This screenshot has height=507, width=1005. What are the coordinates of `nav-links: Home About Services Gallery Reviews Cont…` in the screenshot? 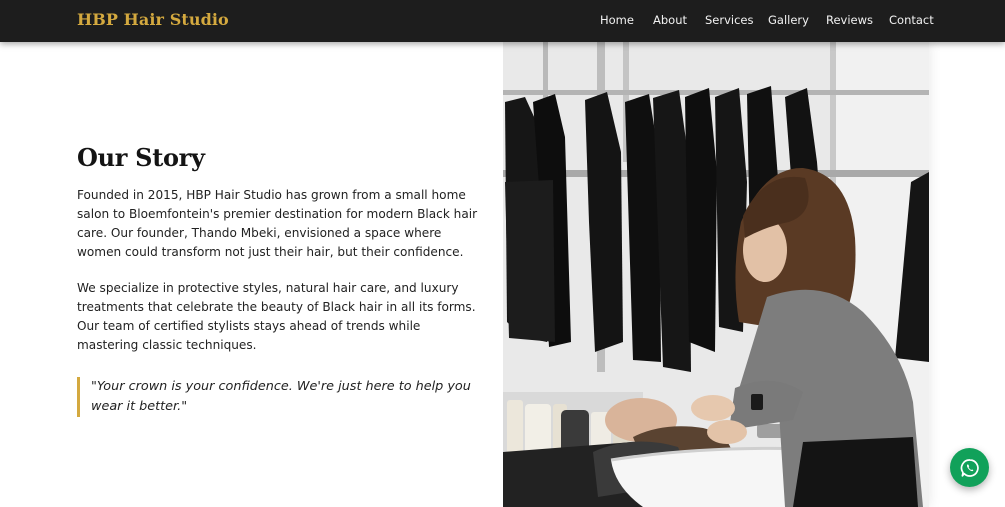 It's located at (502, 21).